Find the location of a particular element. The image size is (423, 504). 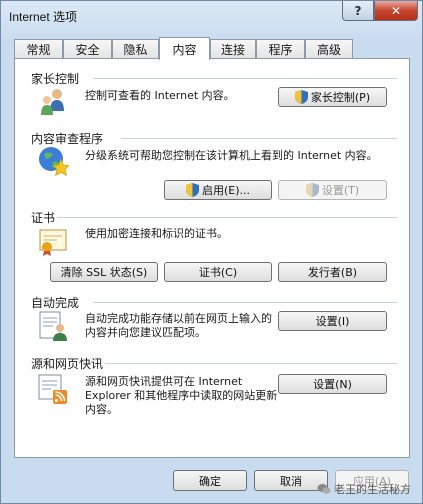

tab-connections: 连接 is located at coordinates (233, 49).